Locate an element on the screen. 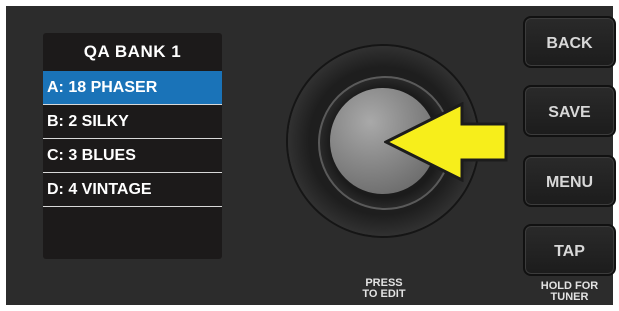  menu-button: MENU is located at coordinates (569, 181).